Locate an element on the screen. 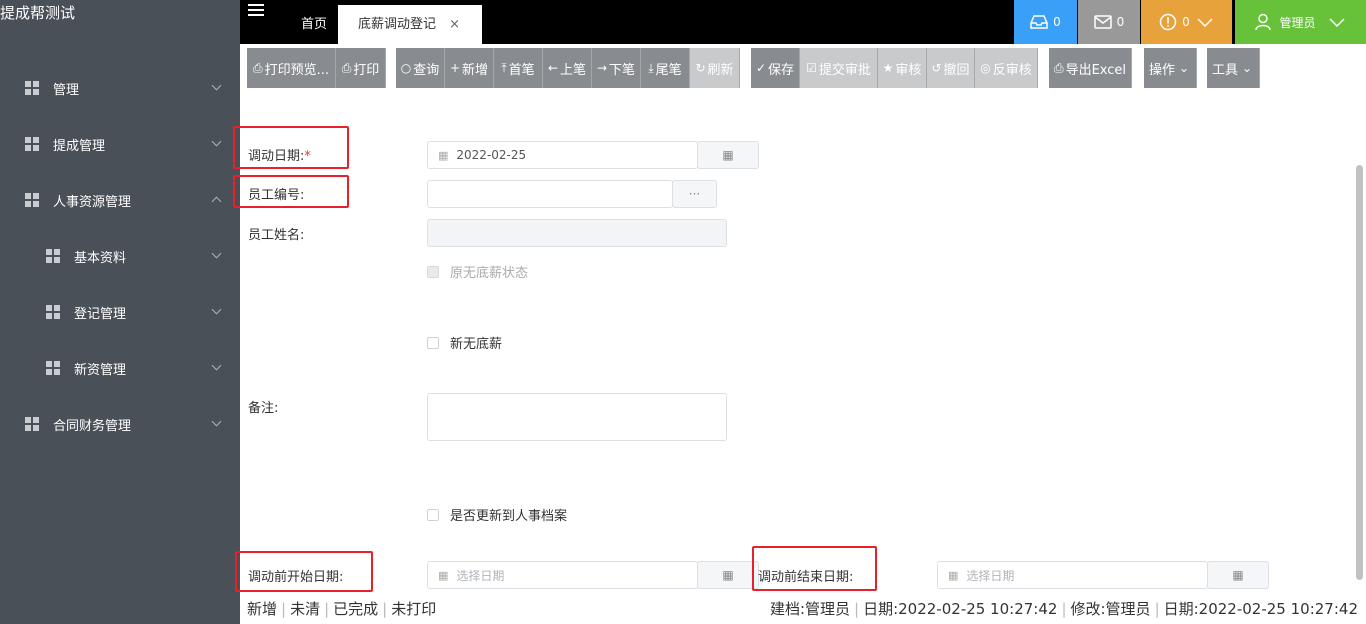  highlight-before-end-date is located at coordinates (814, 568).